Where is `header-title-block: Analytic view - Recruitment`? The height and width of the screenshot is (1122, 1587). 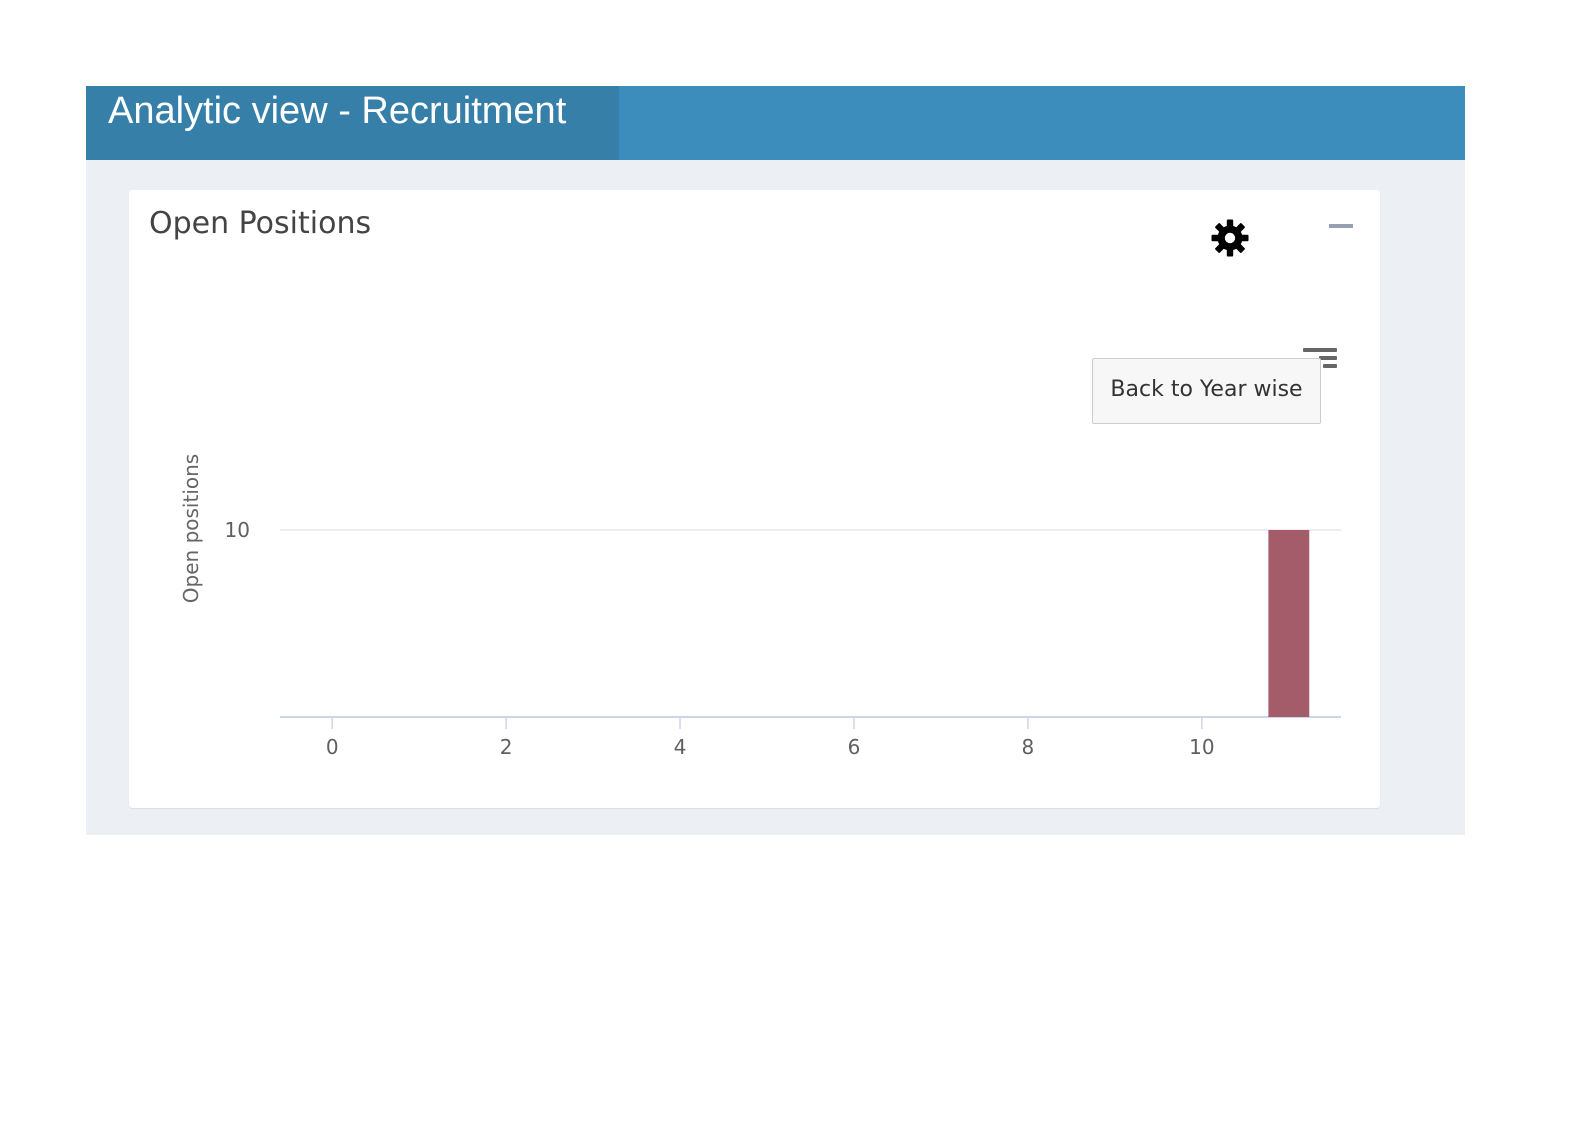 header-title-block: Analytic view - Recruitment is located at coordinates (352, 123).